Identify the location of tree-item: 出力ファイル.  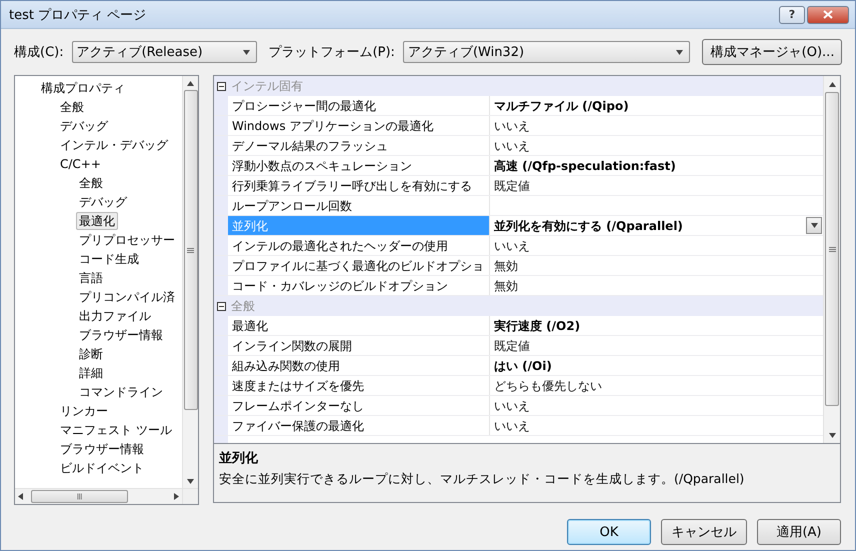
(115, 315).